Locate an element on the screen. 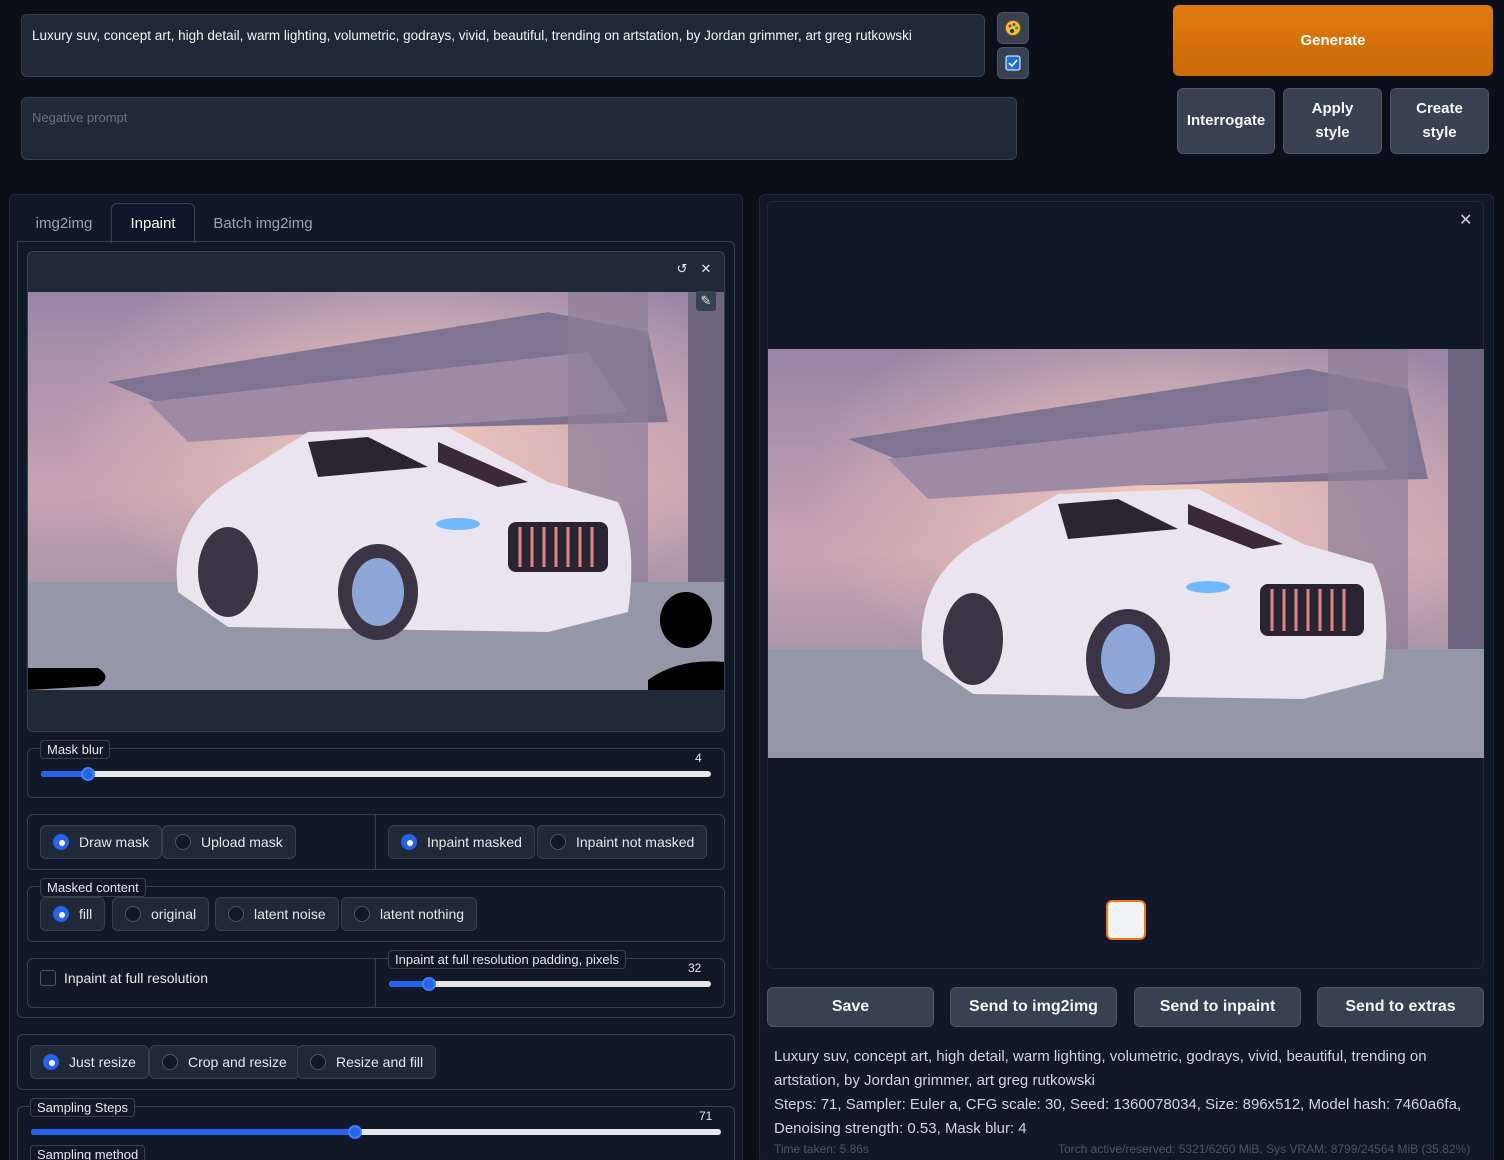 Image resolution: width=1504 pixels, height=1160 pixels. mask-blur-slider is located at coordinates (376, 774).